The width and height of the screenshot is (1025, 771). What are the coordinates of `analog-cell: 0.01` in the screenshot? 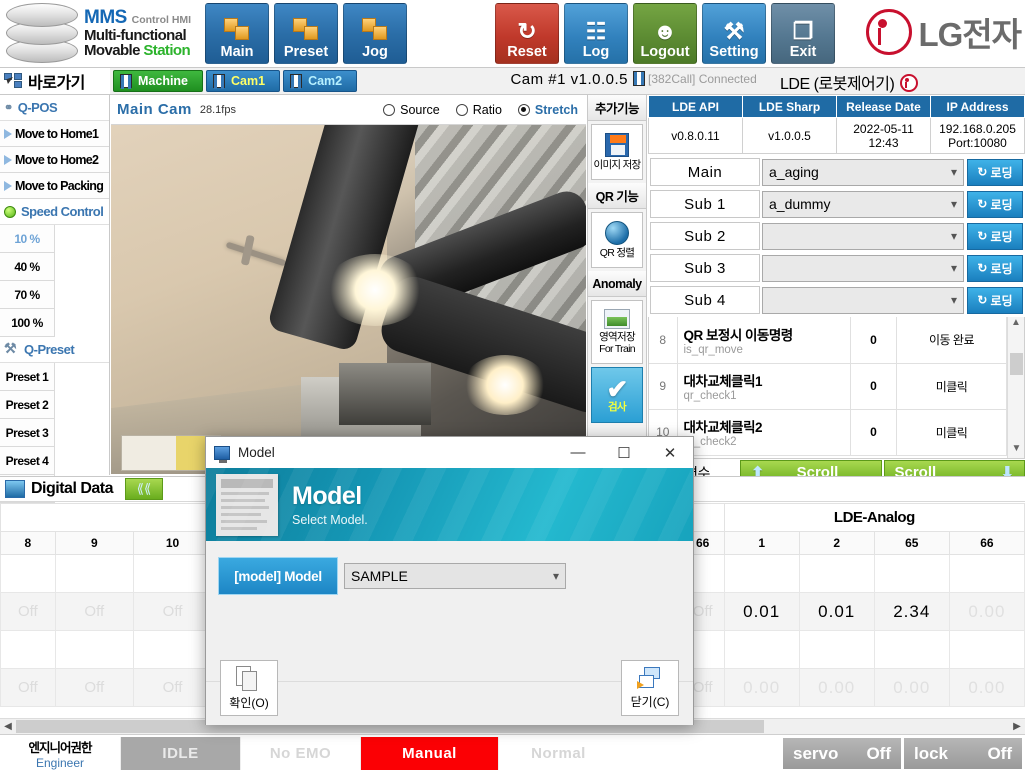 It's located at (761, 611).